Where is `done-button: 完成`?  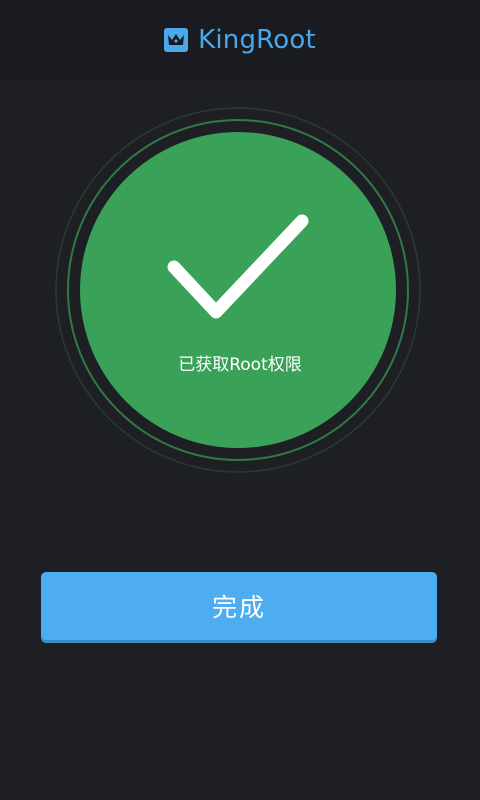 done-button: 完成 is located at coordinates (239, 606).